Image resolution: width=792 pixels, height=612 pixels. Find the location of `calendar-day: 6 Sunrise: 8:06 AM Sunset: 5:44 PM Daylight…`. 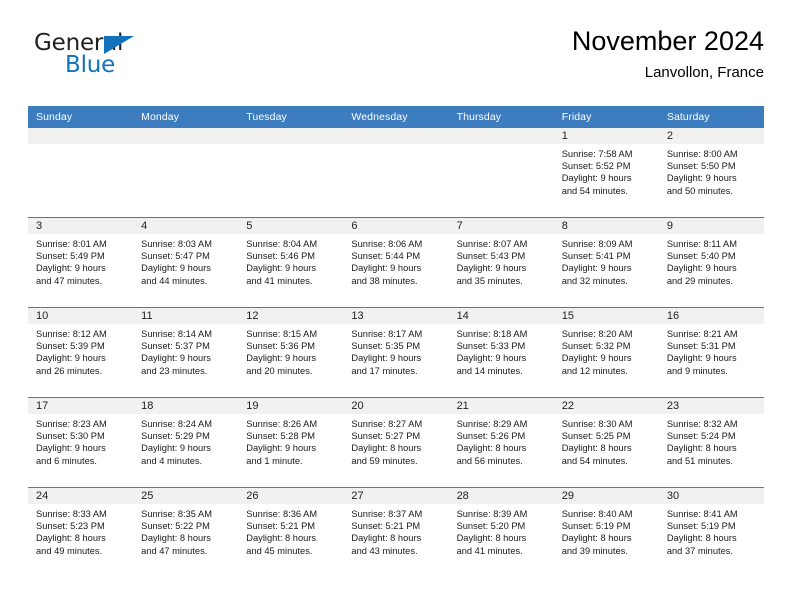

calendar-day: 6 Sunrise: 8:06 AM Sunset: 5:44 PM Daylight… is located at coordinates (396, 262).